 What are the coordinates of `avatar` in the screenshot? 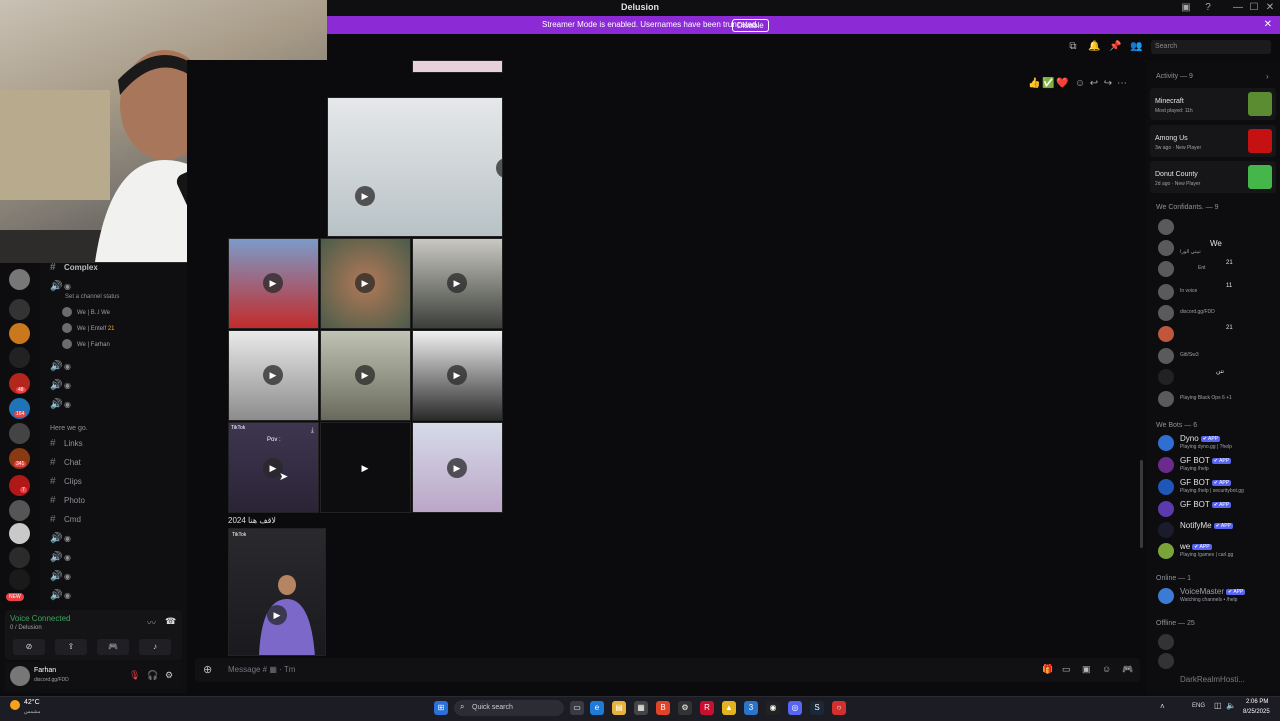 It's located at (20, 676).